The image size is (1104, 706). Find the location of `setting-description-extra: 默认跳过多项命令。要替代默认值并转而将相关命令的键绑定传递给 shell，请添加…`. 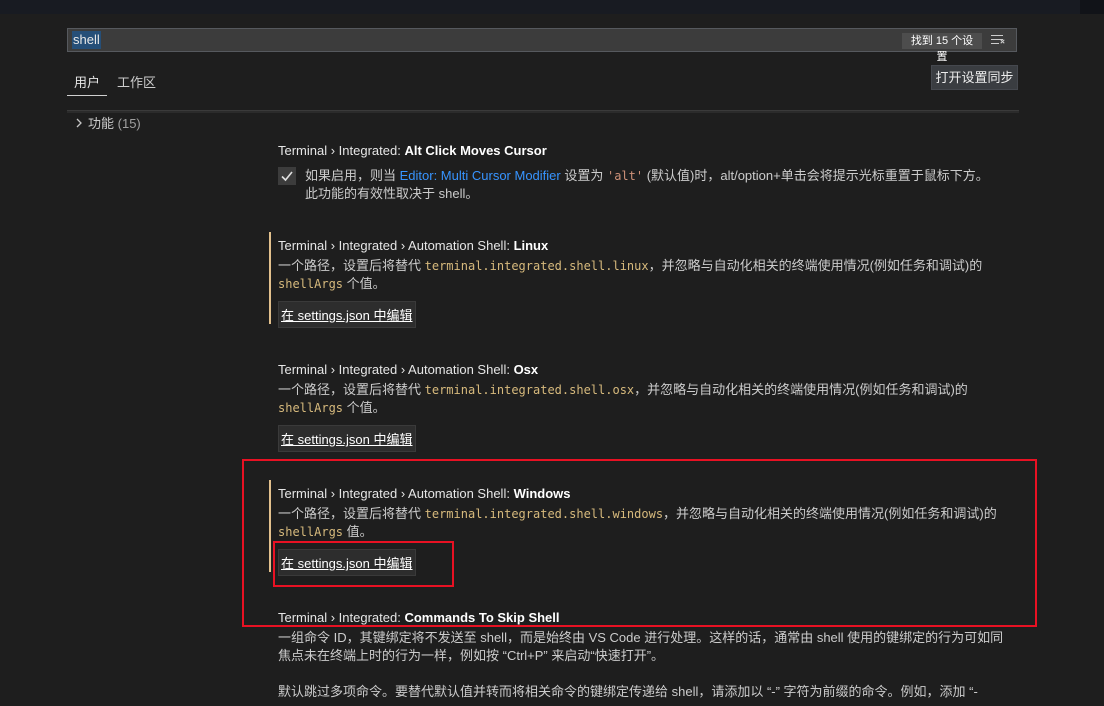

setting-description-extra: 默认跳过多项命令。要替代默认值并转而将相关命令的键绑定传递给 shell，请添加… is located at coordinates (628, 691).